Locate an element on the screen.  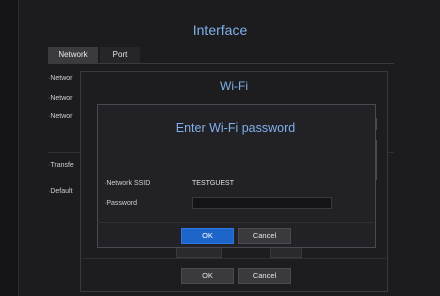
row-label-default: Default is located at coordinates (60, 191).